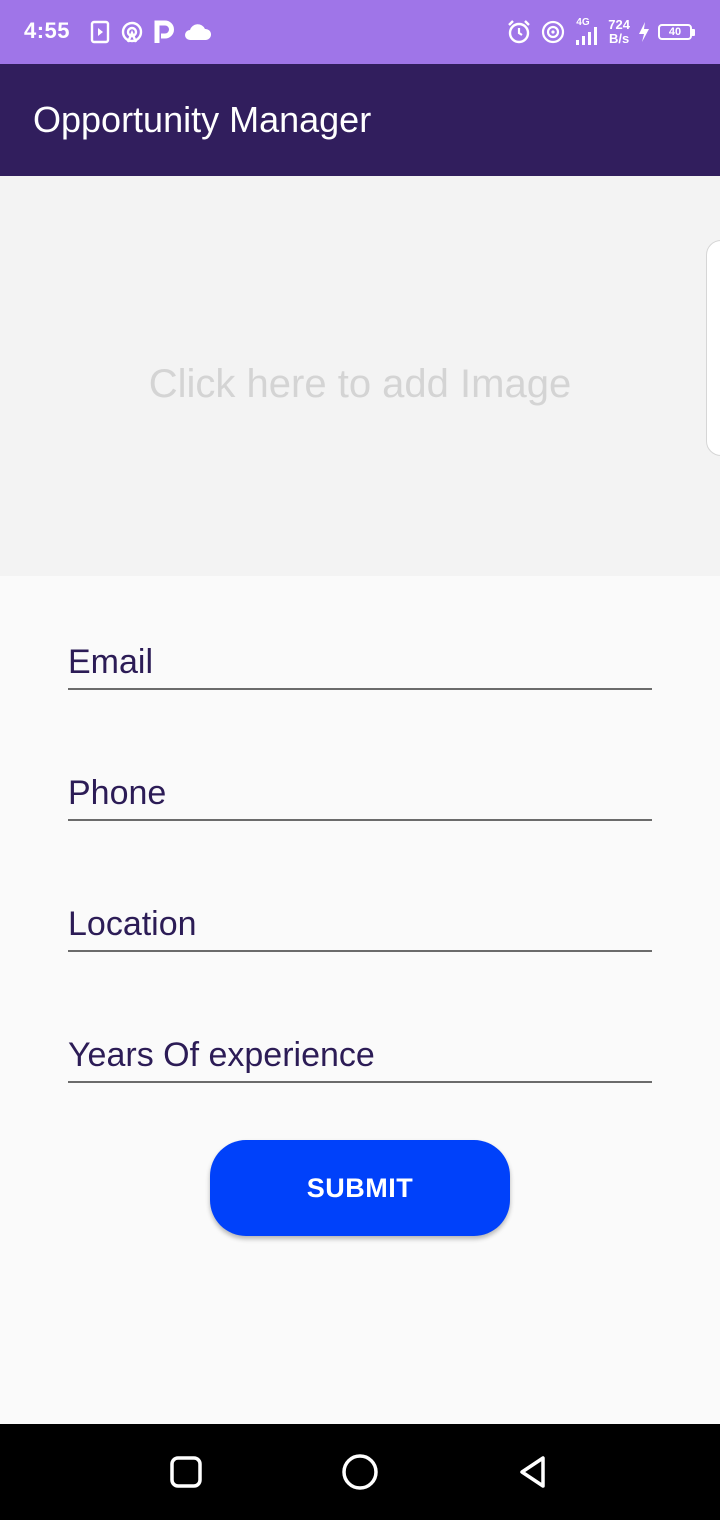 This screenshot has height=1520, width=720. Describe the element at coordinates (619, 24) in the screenshot. I see `network-speed-value: 724` at that location.